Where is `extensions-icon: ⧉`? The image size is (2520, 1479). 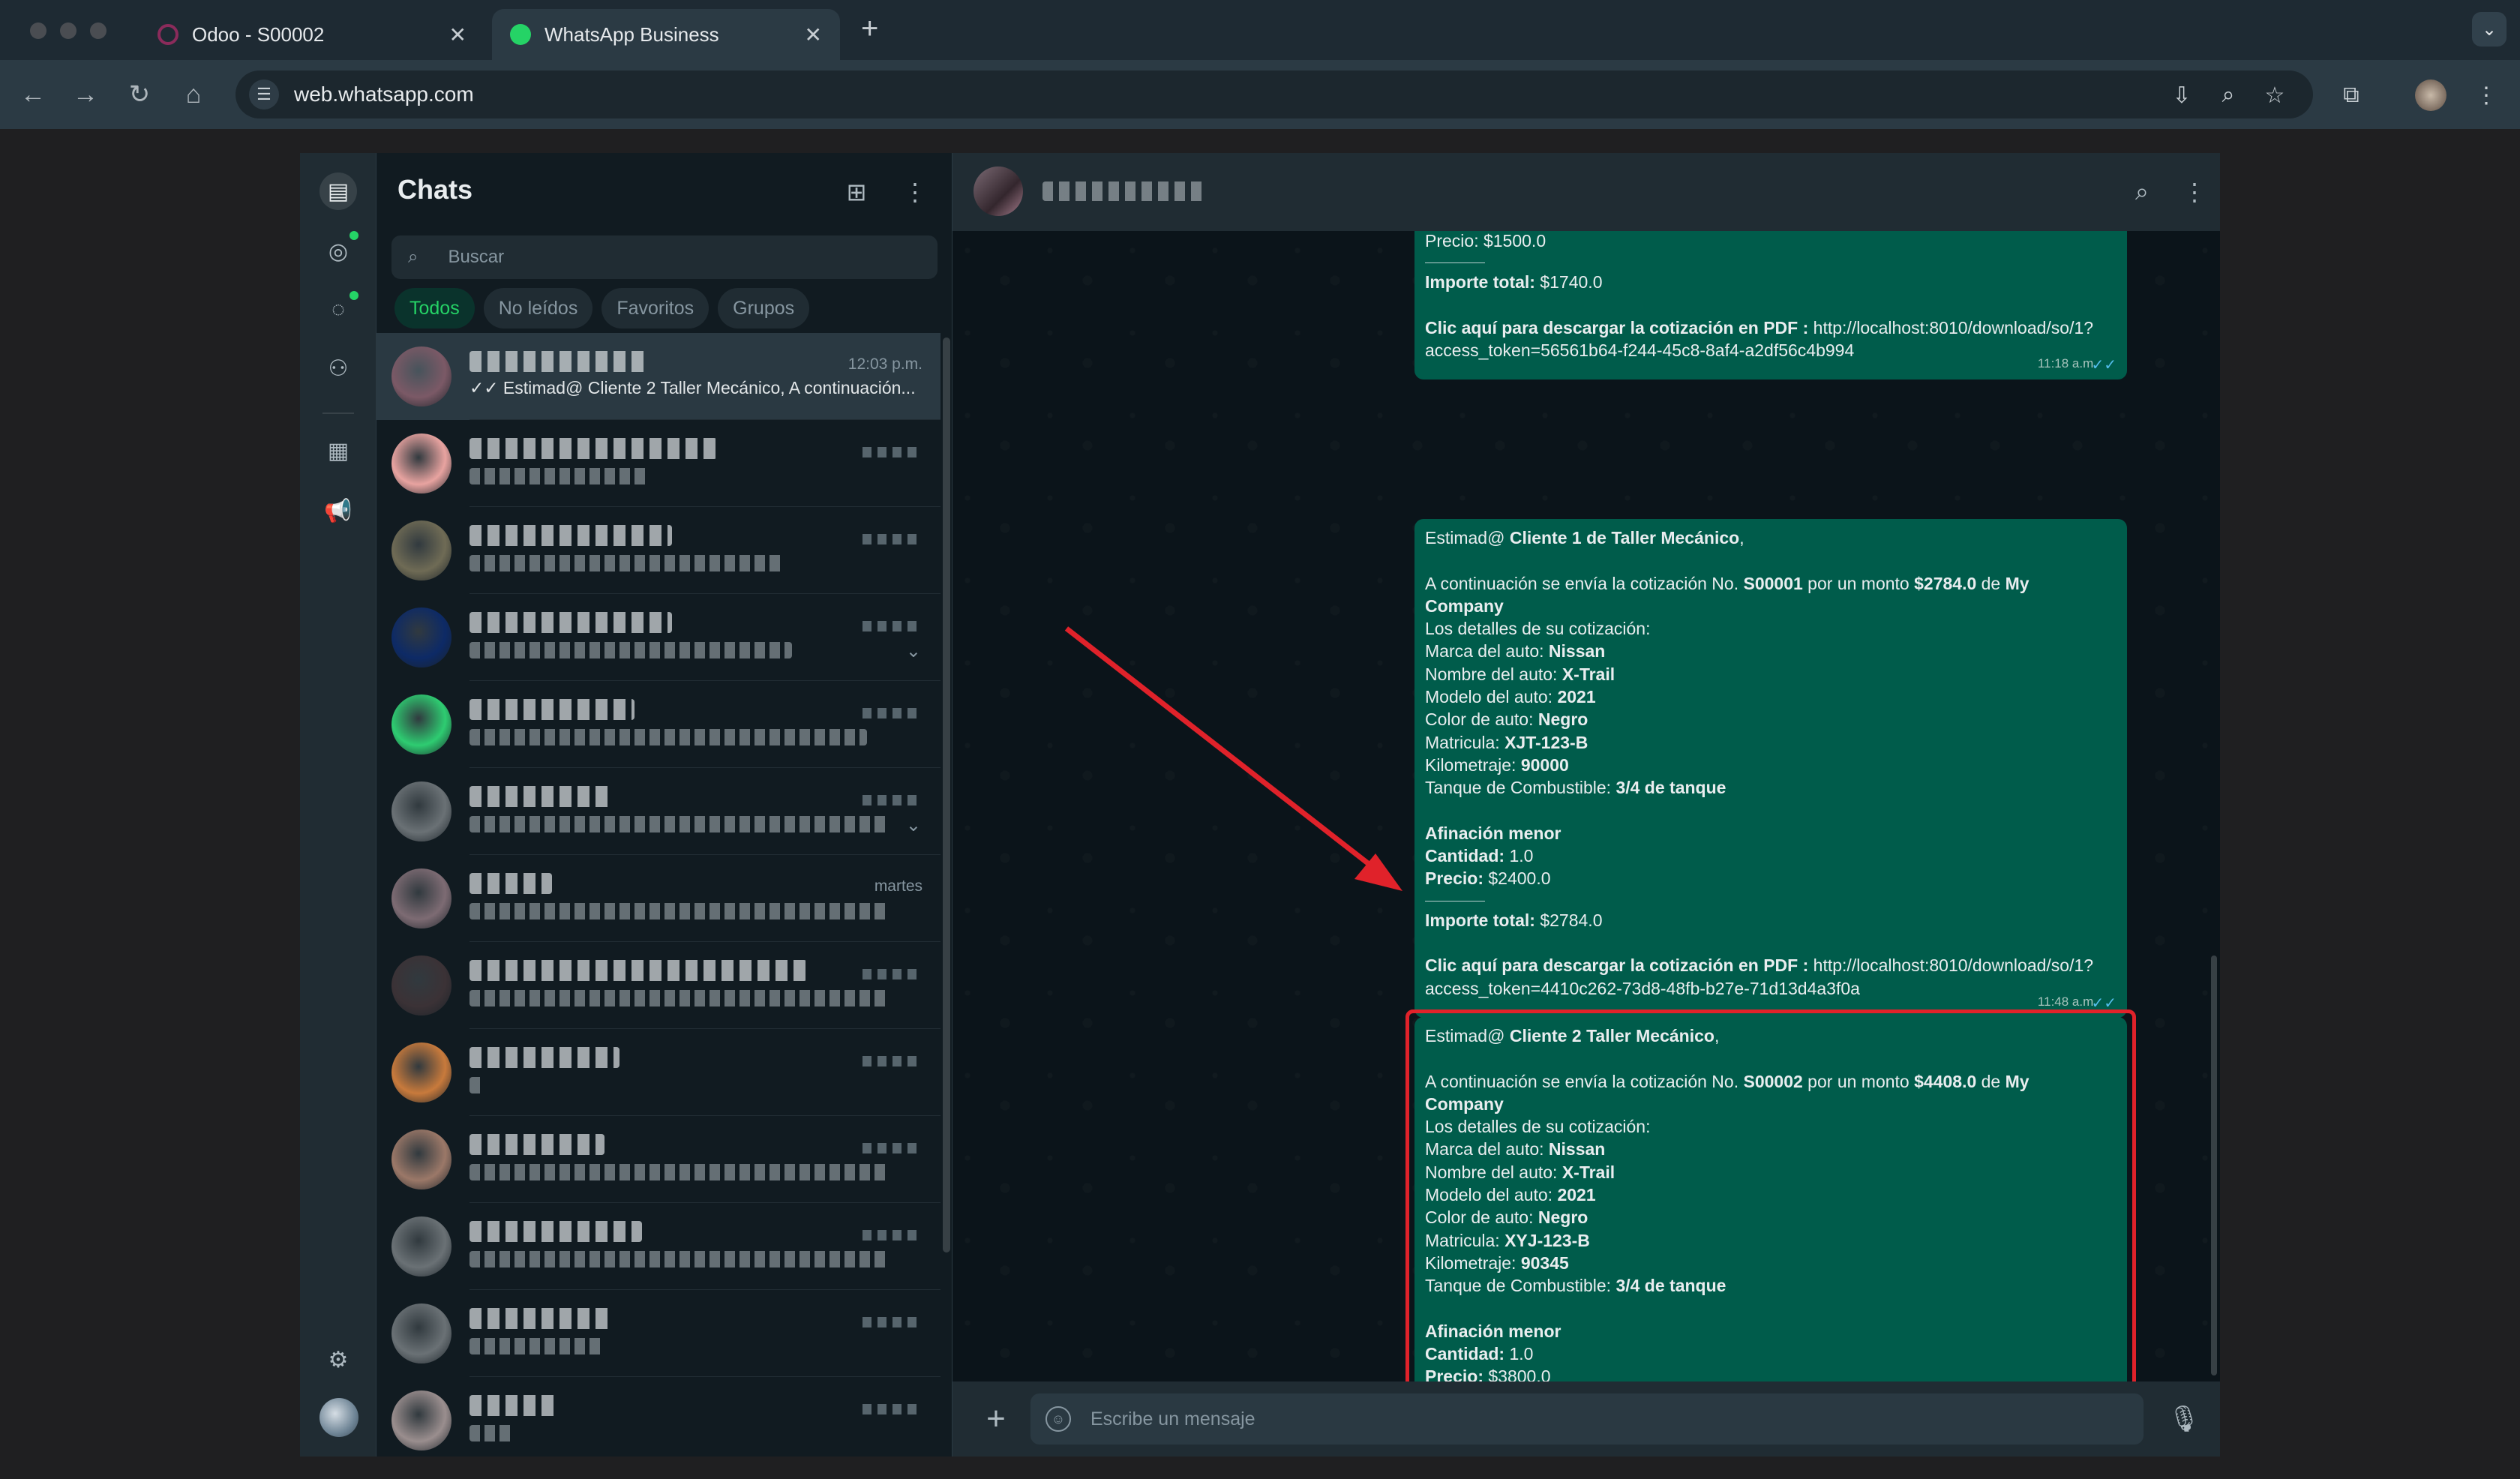
extensions-icon: ⧉ is located at coordinates (2351, 95).